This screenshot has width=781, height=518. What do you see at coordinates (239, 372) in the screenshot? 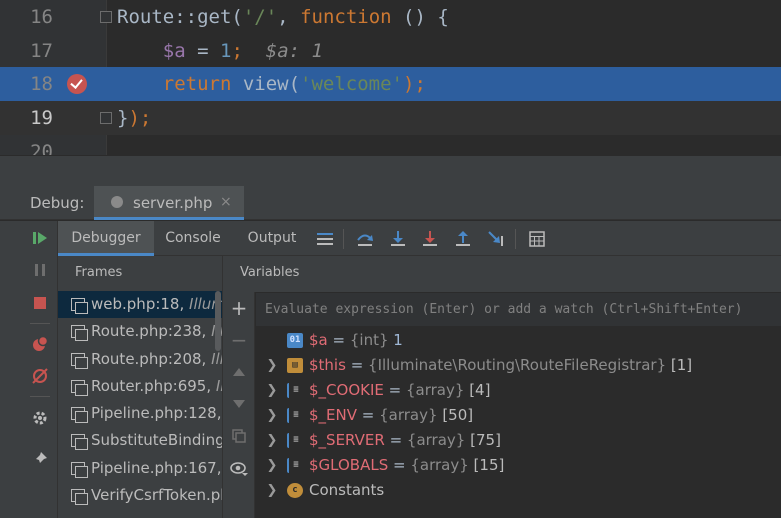
I see `move-up-icon` at bounding box center [239, 372].